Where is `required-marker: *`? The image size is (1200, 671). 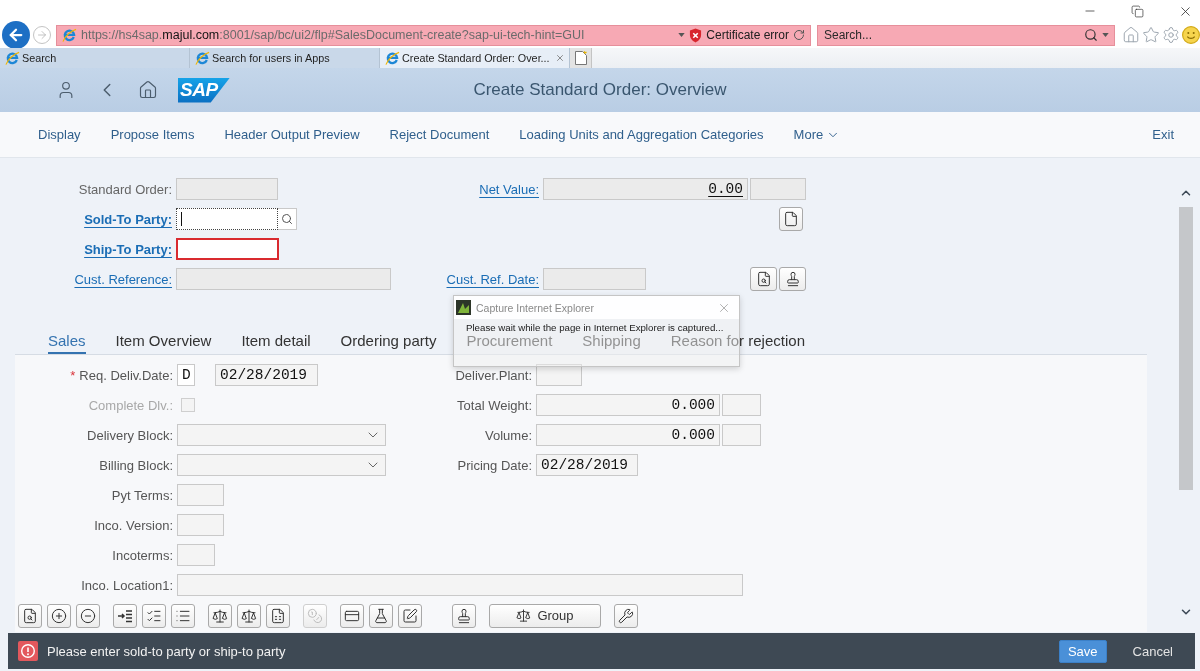 required-marker: * is located at coordinates (73, 375).